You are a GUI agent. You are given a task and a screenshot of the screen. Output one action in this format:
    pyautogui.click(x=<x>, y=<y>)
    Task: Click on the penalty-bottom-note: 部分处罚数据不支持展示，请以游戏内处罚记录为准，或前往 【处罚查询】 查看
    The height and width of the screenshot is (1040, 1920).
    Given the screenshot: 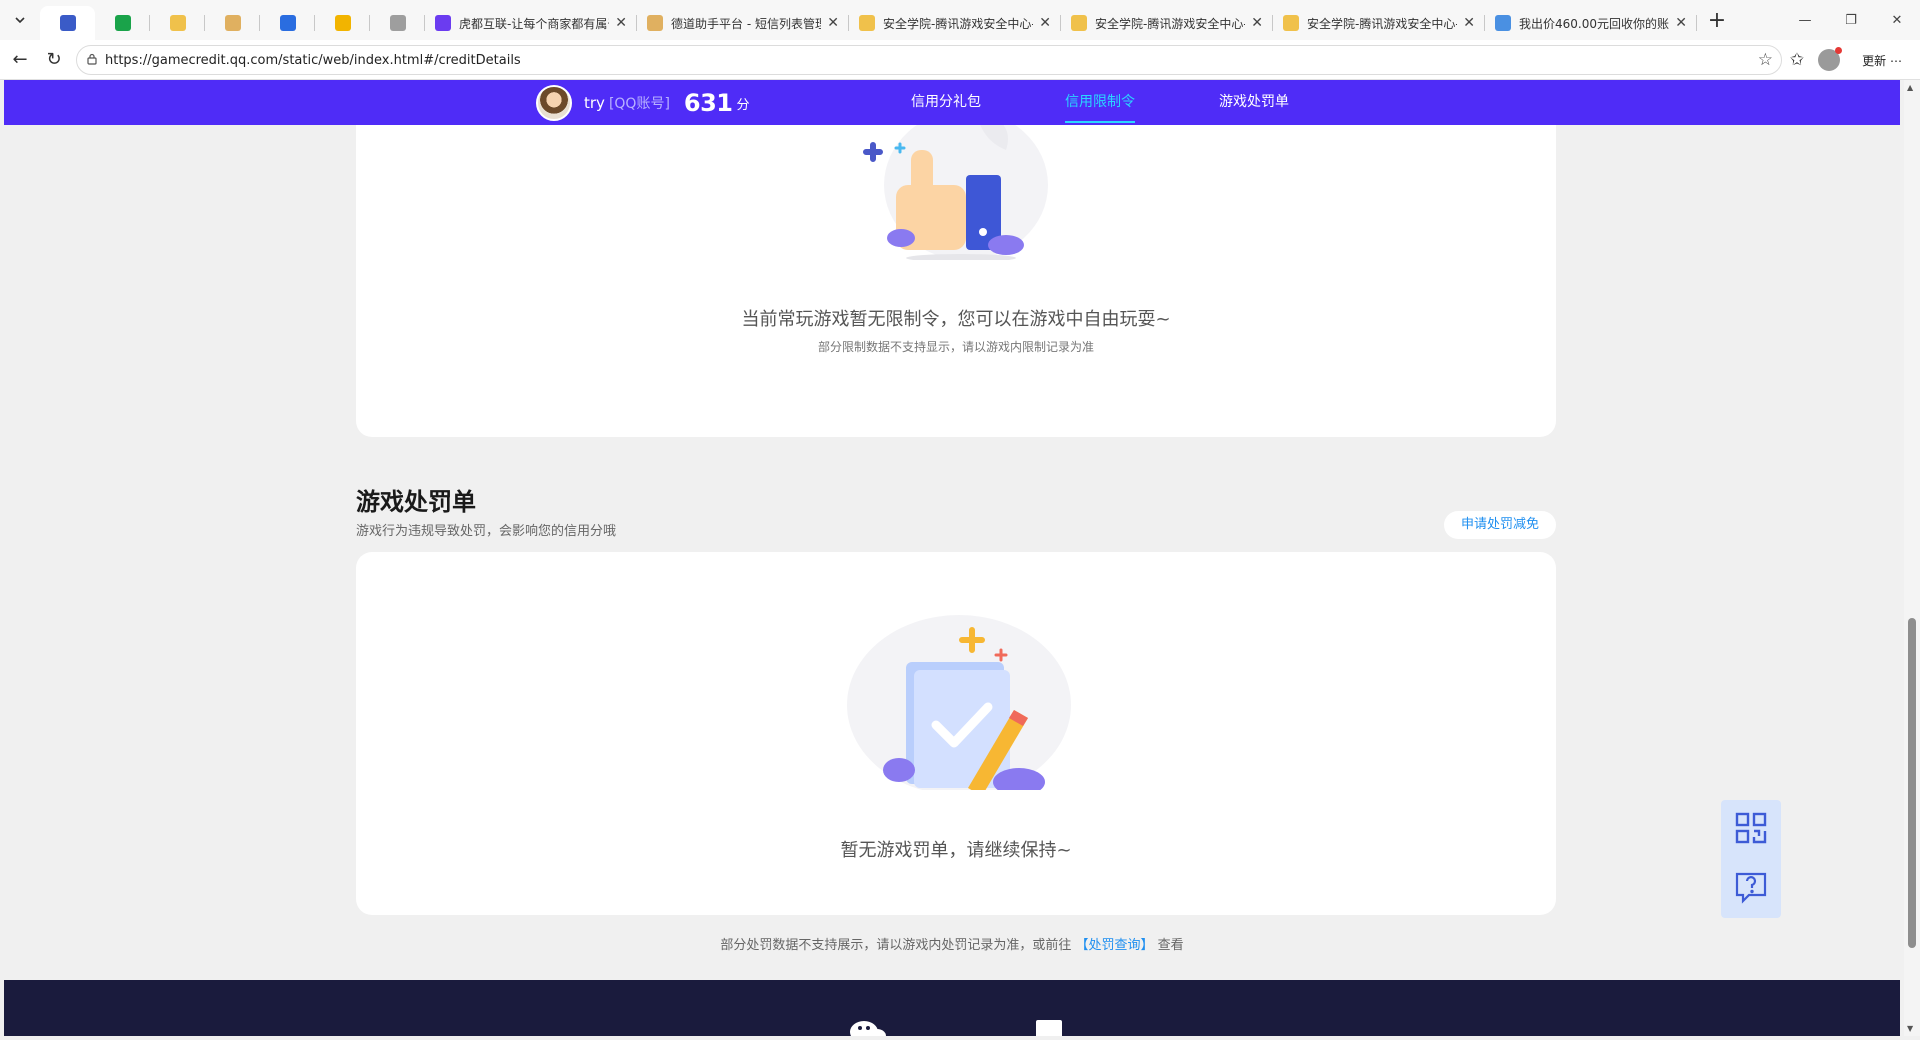 What is the action you would take?
    pyautogui.click(x=952, y=943)
    